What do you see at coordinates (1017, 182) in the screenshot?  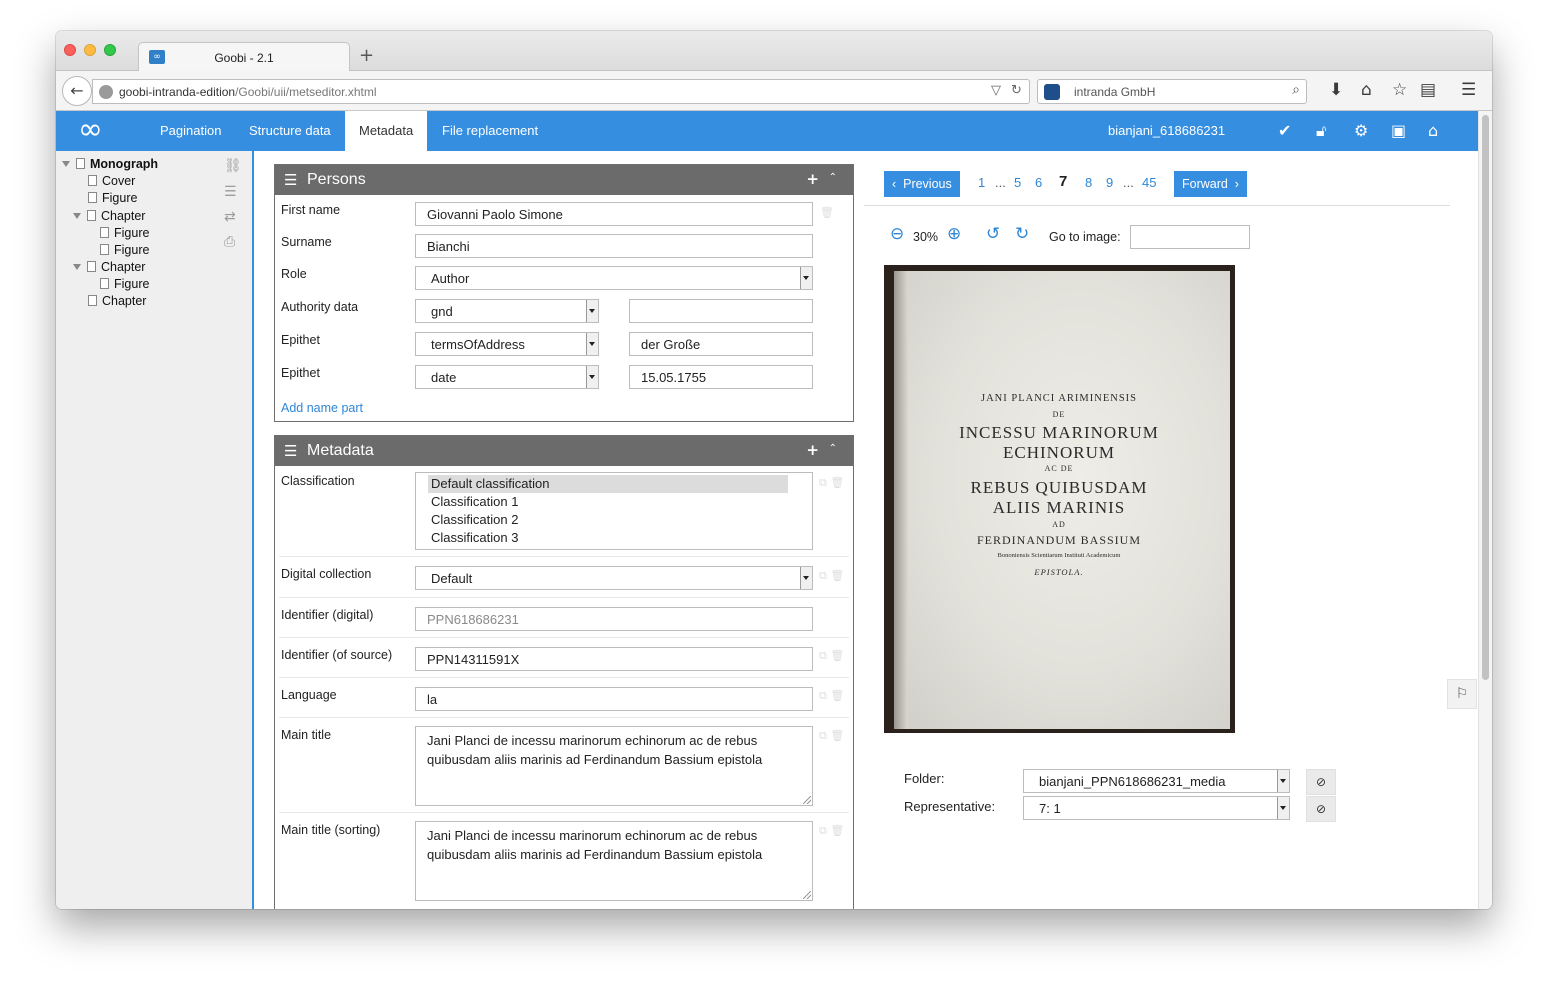 I see `page-link: 5` at bounding box center [1017, 182].